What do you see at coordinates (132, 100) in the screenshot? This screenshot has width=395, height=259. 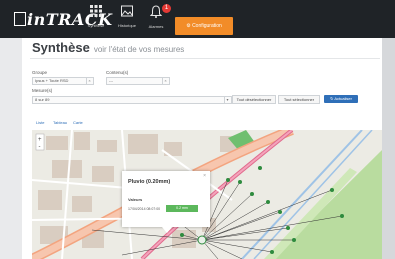 I see `mesures-select: 8 sur 89 ▾` at bounding box center [132, 100].